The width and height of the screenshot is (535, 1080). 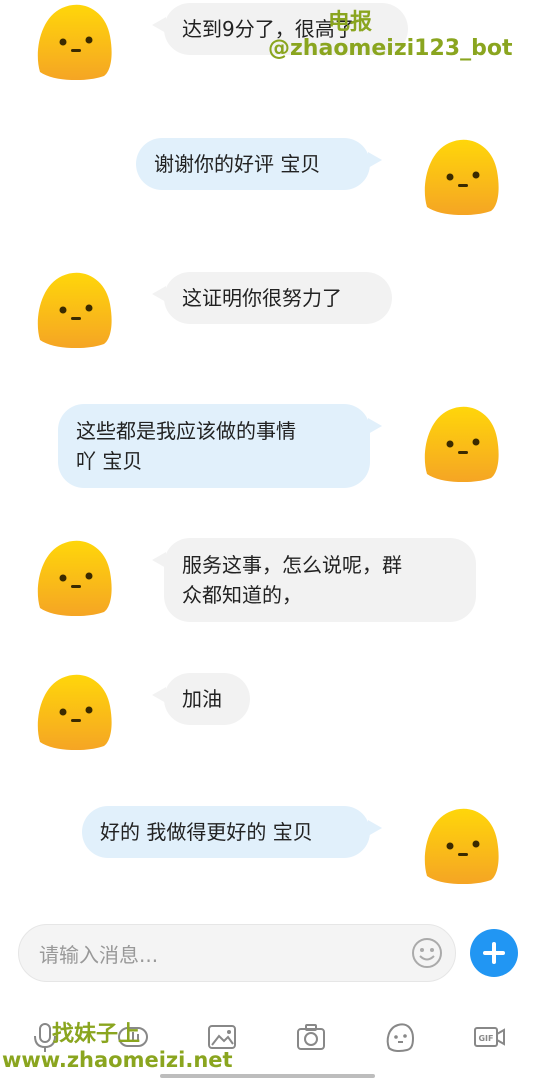 What do you see at coordinates (390, 48) in the screenshot?
I see `watermark-top-line2: @zhaomeizi123_bot` at bounding box center [390, 48].